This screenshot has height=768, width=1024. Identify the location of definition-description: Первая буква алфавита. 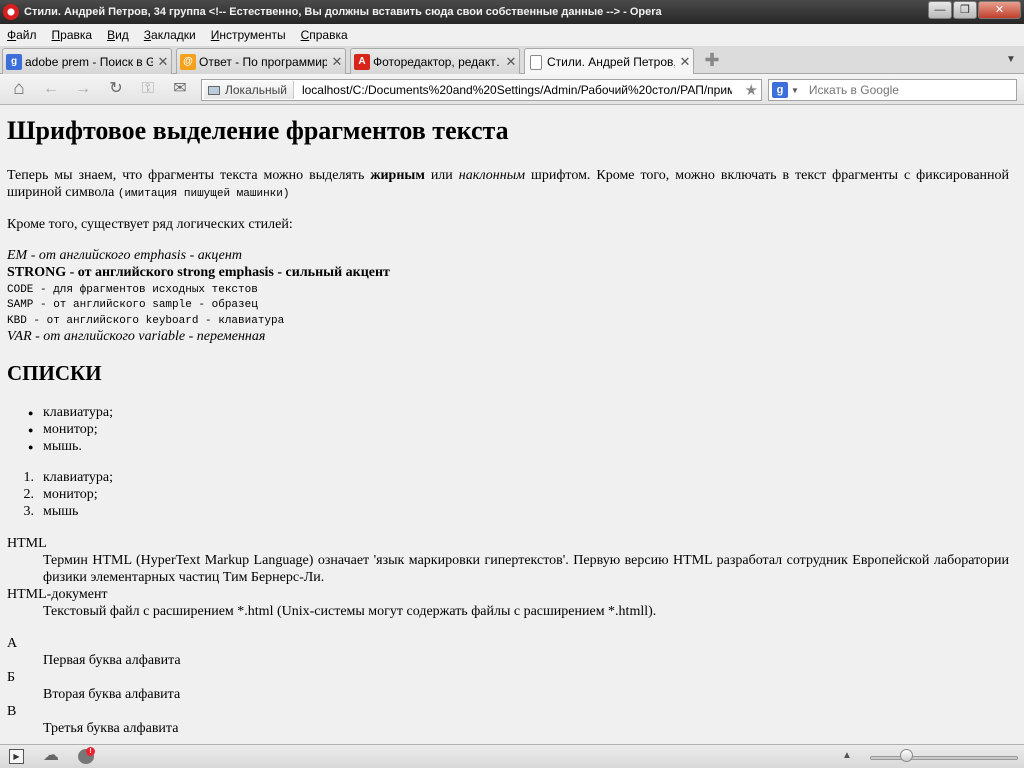
(112, 660).